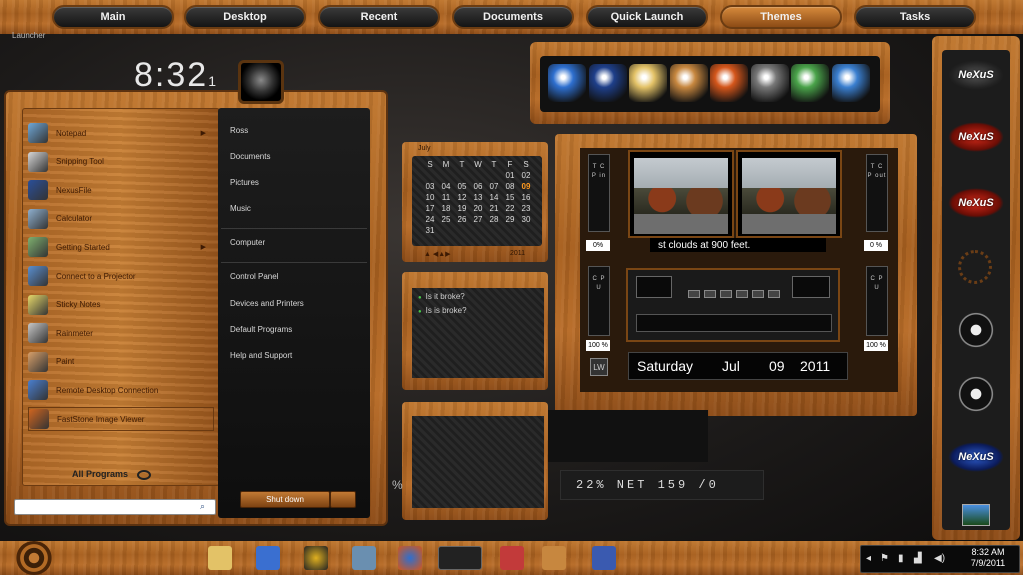 The image size is (1023, 575). Describe the element at coordinates (446, 209) in the screenshot. I see `calendar-day: 18` at that location.